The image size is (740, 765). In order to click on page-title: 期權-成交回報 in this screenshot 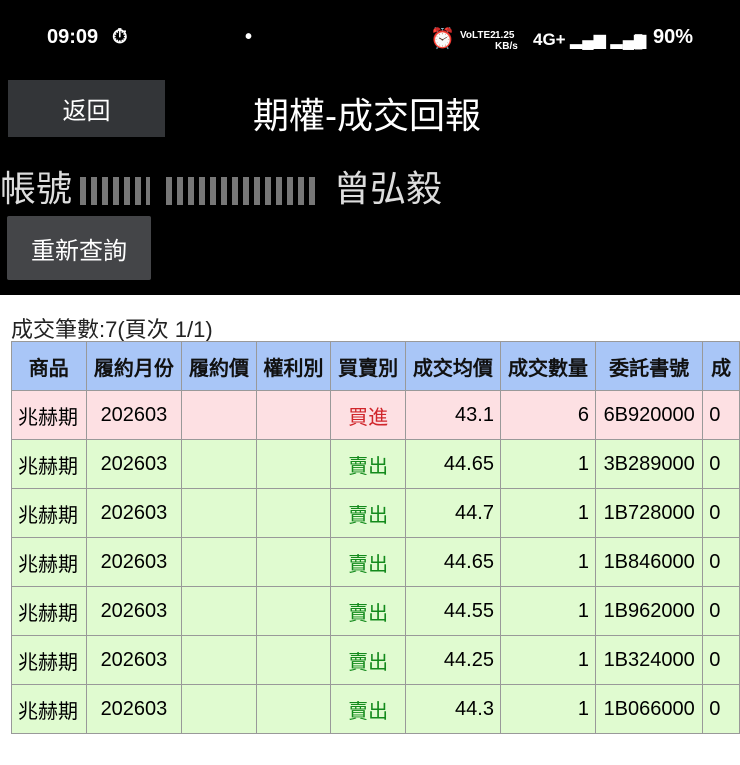, I will do `click(367, 115)`.